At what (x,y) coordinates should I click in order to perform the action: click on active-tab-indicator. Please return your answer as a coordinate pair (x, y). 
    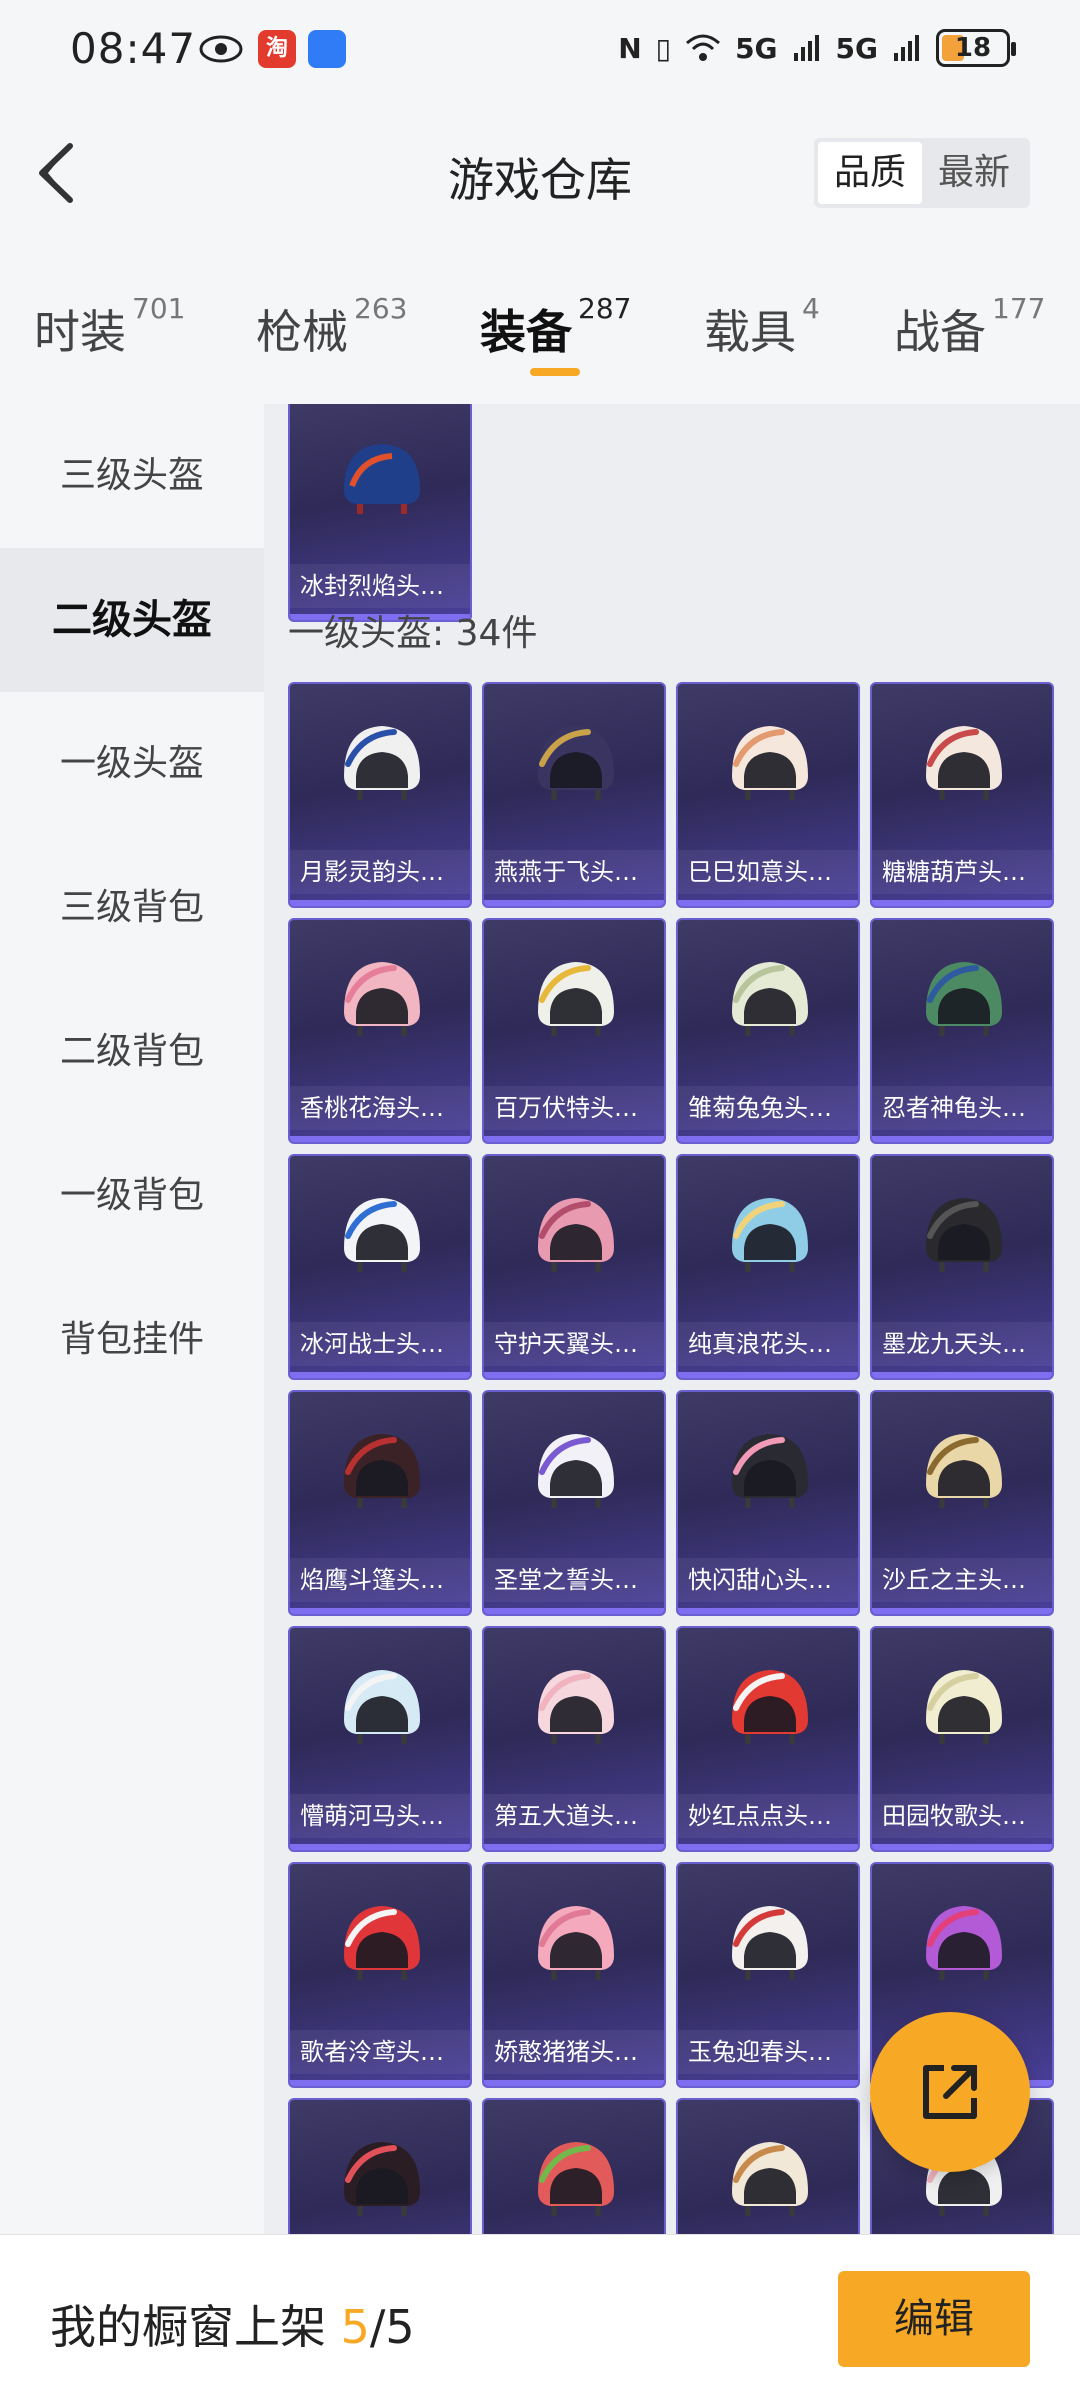
    Looking at the image, I should click on (555, 372).